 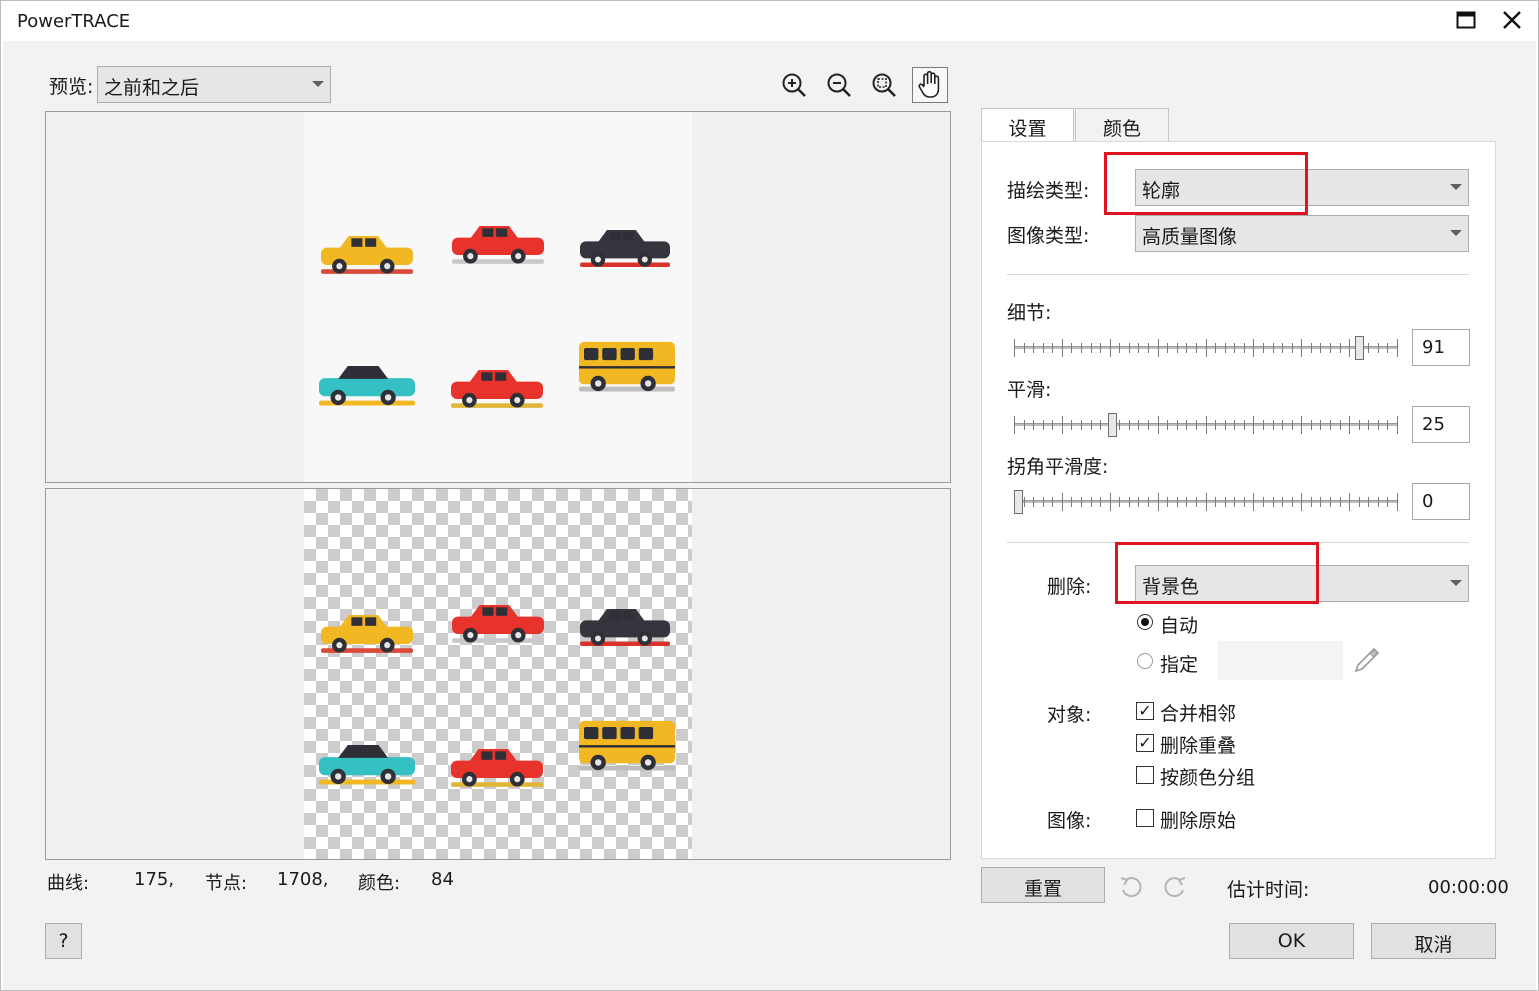 I want to click on detail-value-field: 91, so click(x=1441, y=347).